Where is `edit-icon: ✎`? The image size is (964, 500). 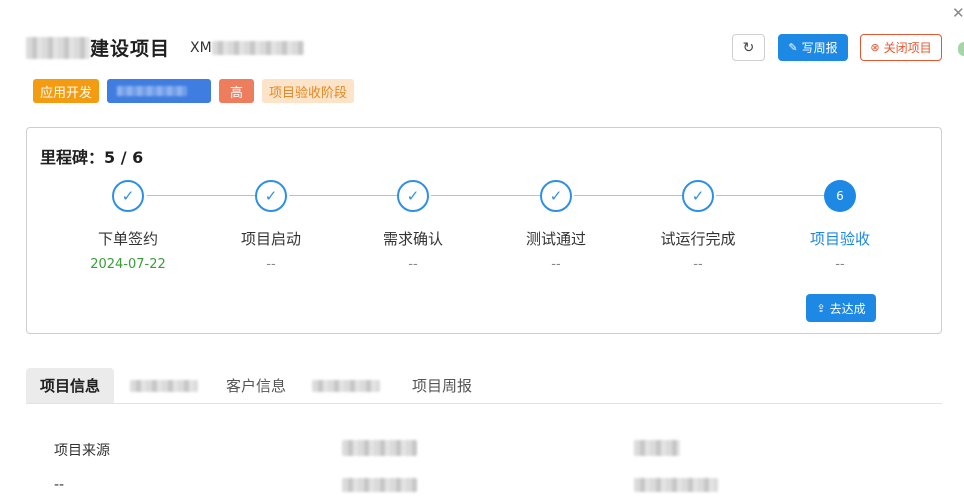 edit-icon: ✎ is located at coordinates (793, 47).